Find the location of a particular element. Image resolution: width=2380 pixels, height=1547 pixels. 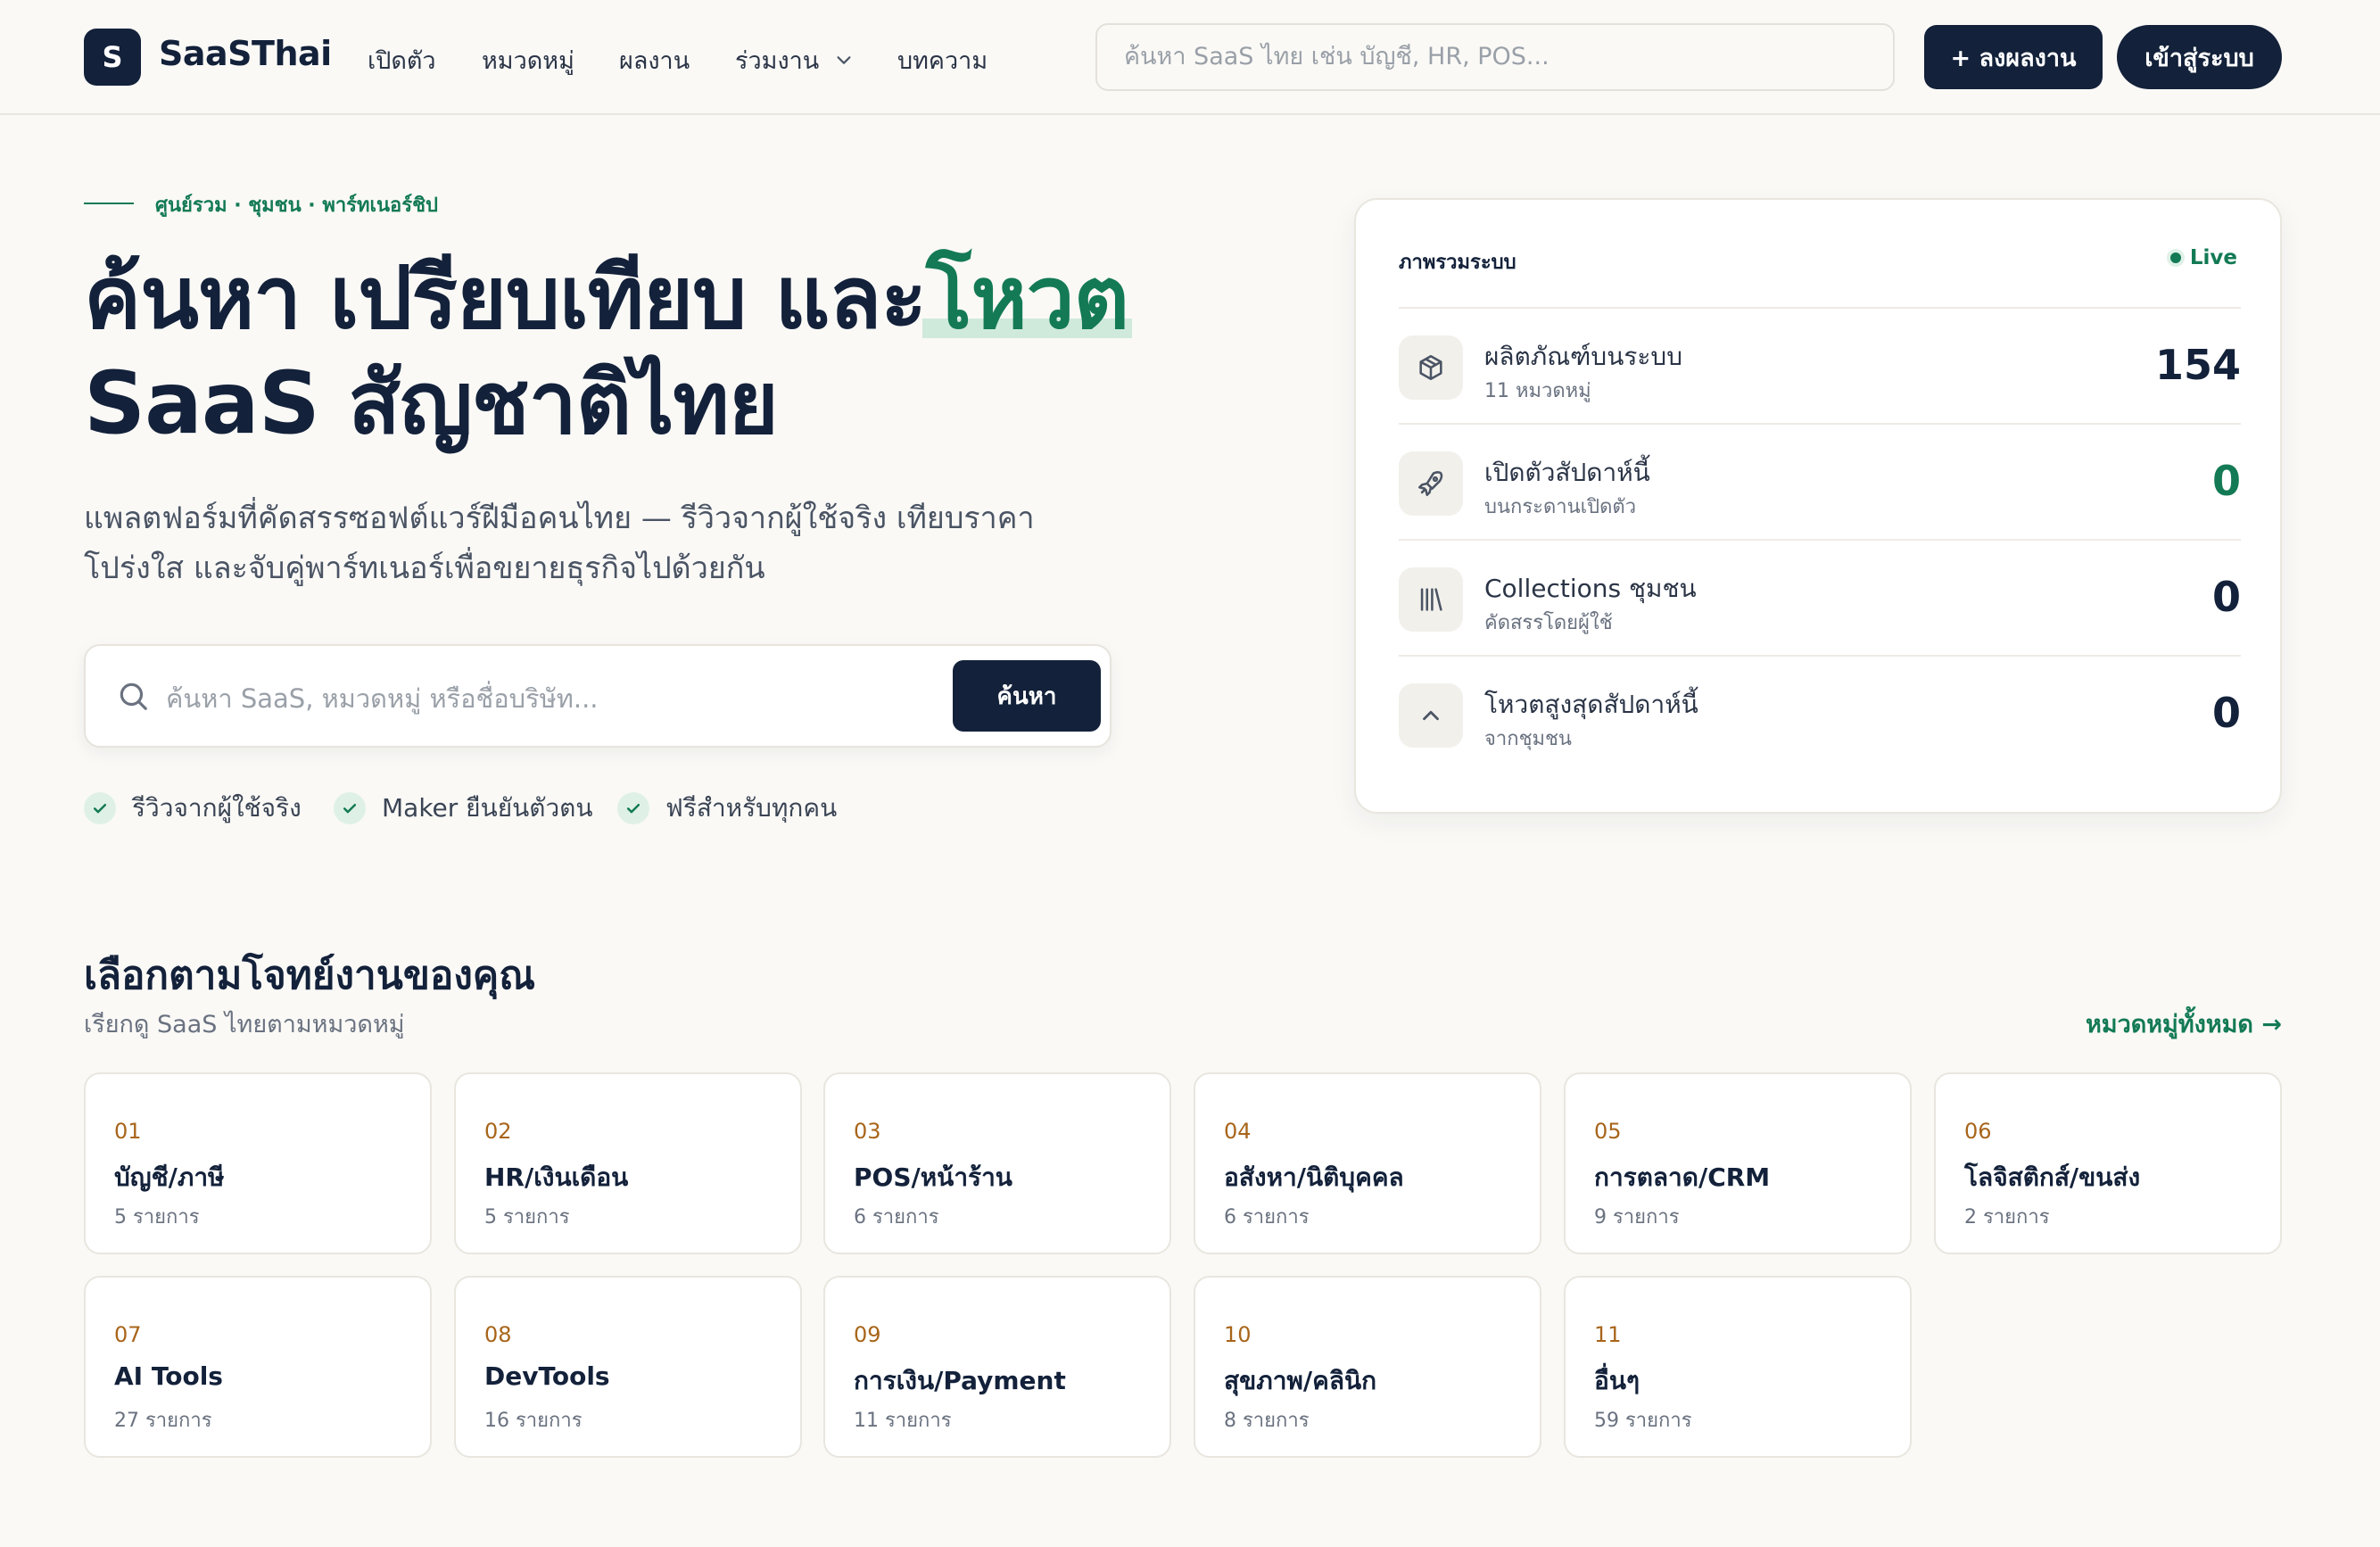

category-card-ai-tools: 07 AI Tools 27 รายการ is located at coordinates (258, 1367).